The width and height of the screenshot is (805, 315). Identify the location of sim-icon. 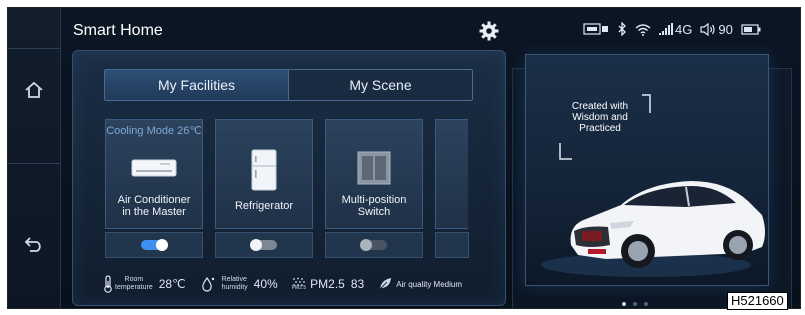
(596, 29).